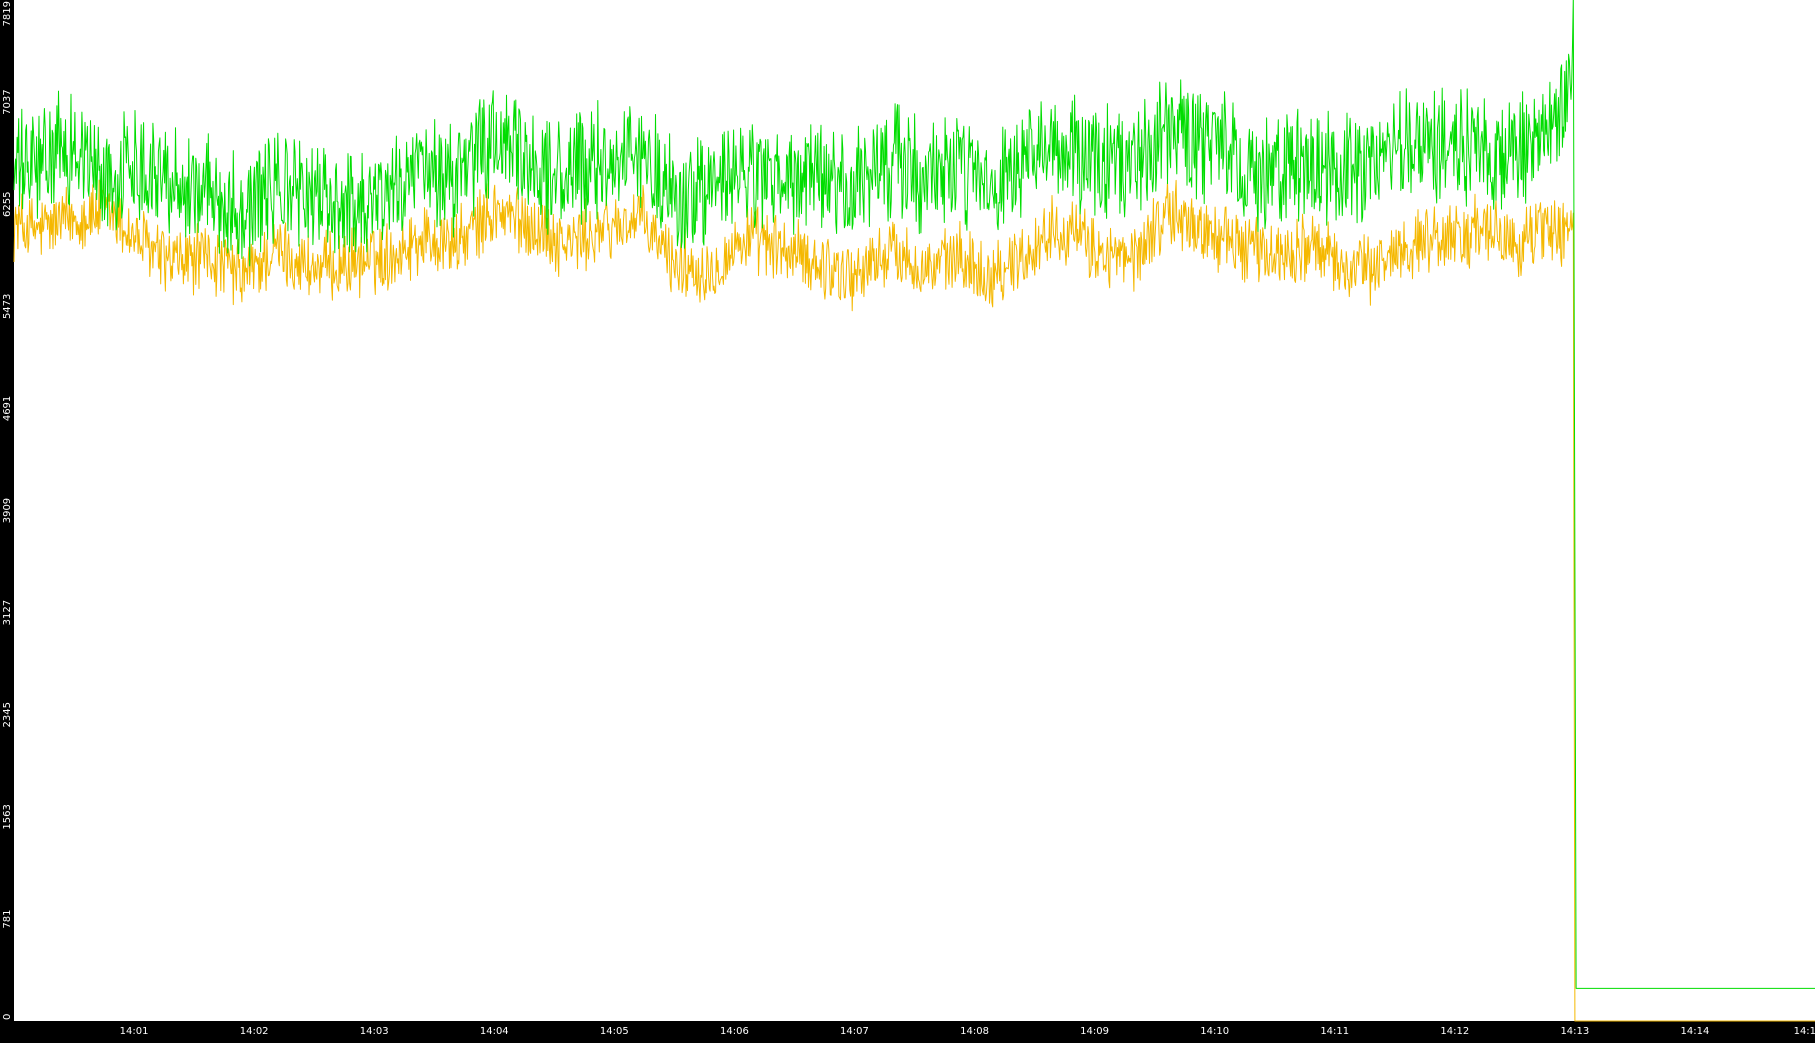  Describe the element at coordinates (254, 1031) in the screenshot. I see `x-tick-label: 14:02` at that location.